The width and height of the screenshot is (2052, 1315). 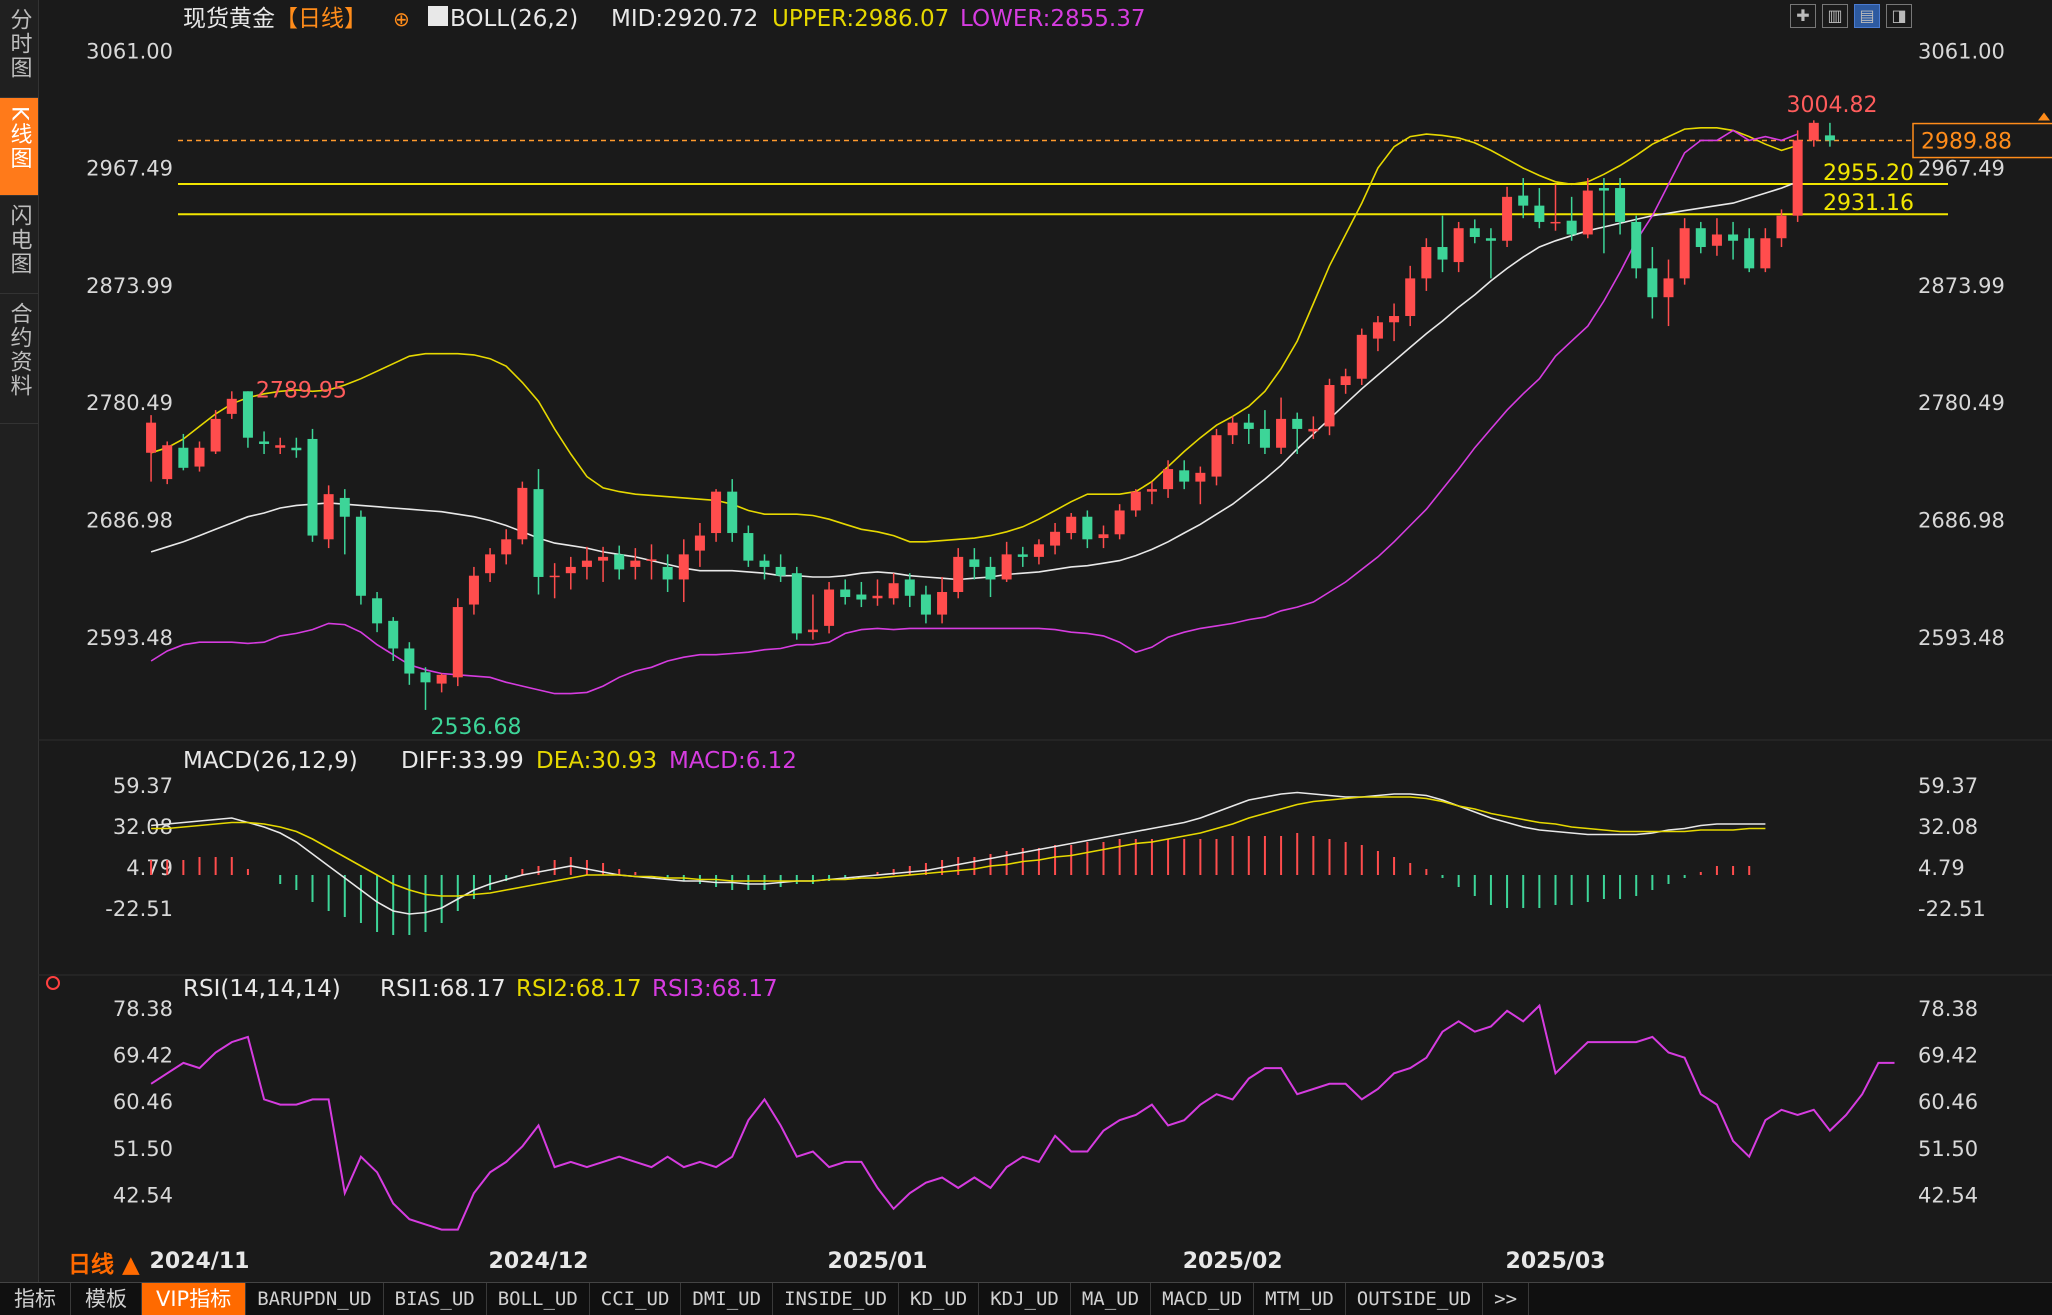 What do you see at coordinates (106, 1299) in the screenshot?
I see `tab-templates: 模板` at bounding box center [106, 1299].